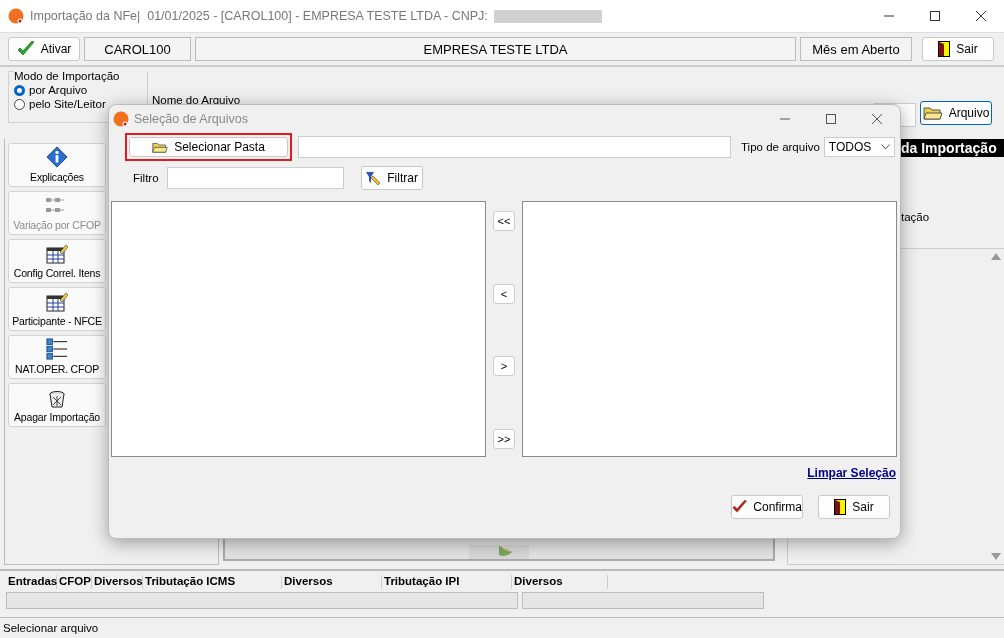 The width and height of the screenshot is (1004, 638). I want to click on window-title: Importação da NFe| 01/01/2025 - [CAROL100] - EMPRESA TESTE LTDA - CNPJ:, so click(259, 16).